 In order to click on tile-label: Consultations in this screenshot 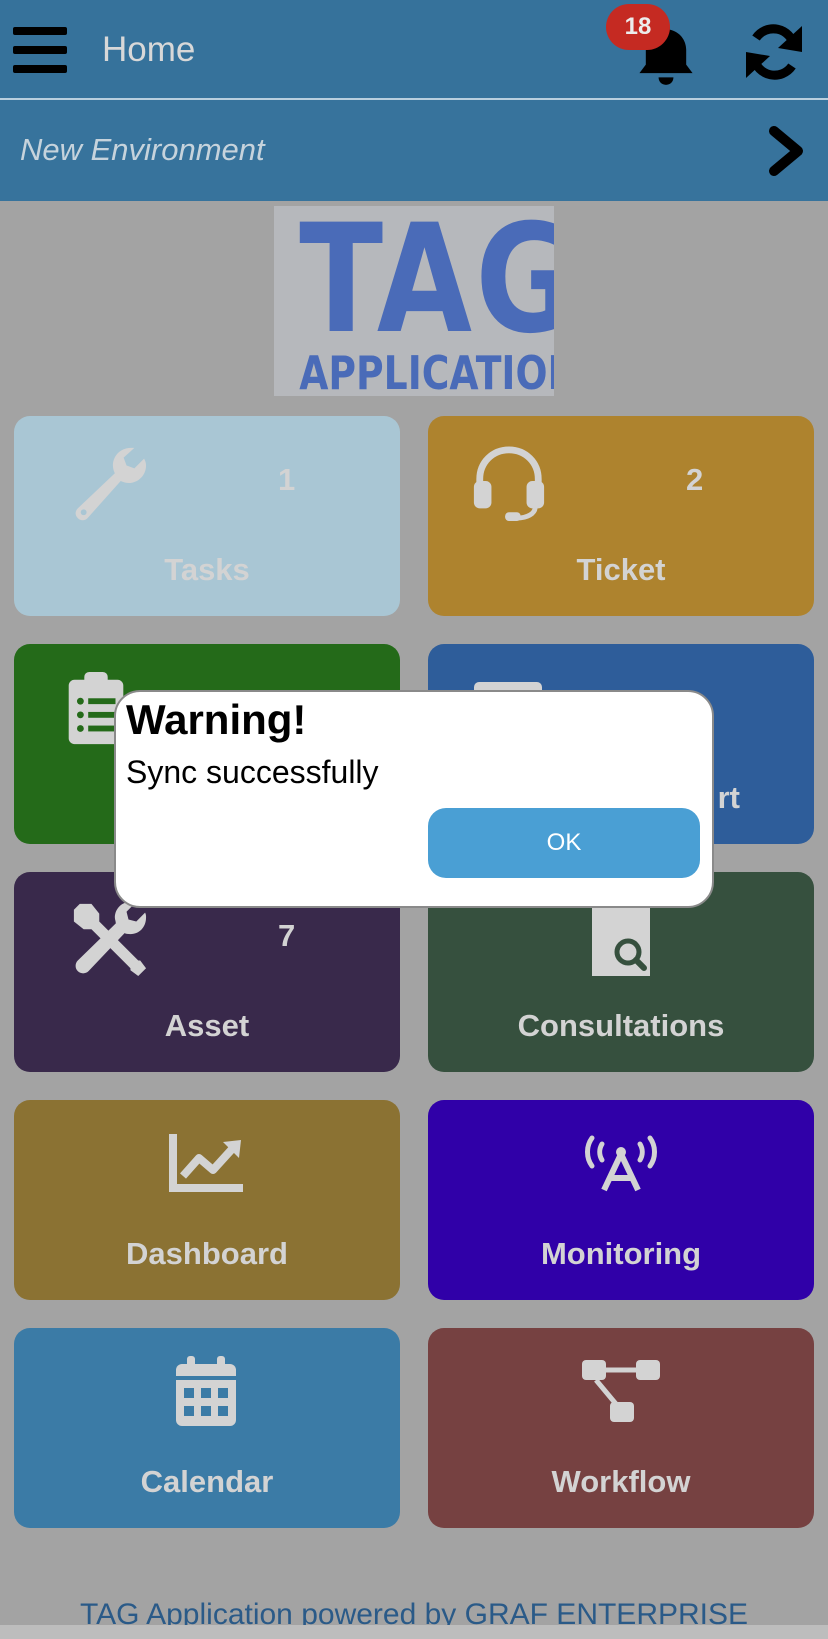, I will do `click(621, 1025)`.